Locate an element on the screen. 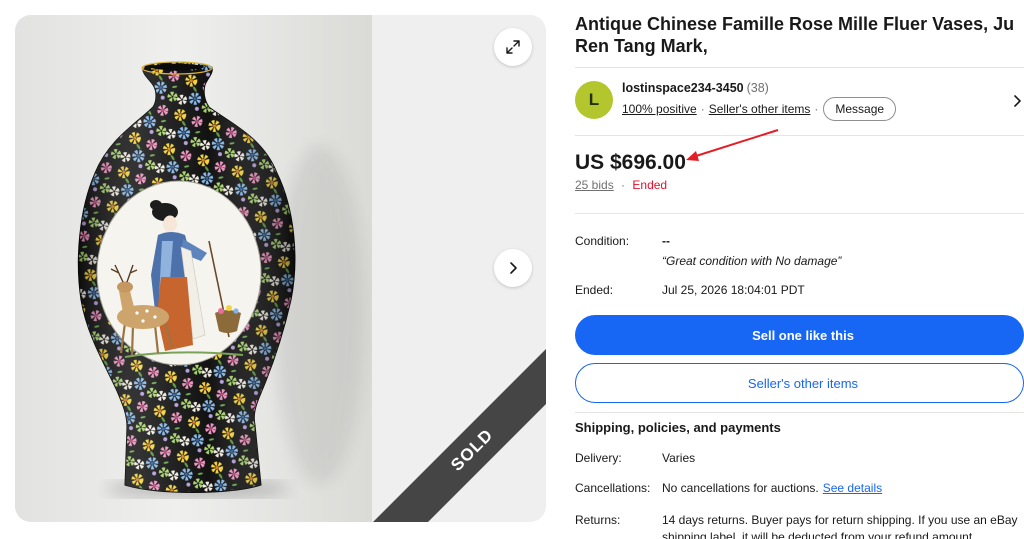 The image size is (1024, 539). sell-one-like-this-button: Sell one like this is located at coordinates (799, 335).